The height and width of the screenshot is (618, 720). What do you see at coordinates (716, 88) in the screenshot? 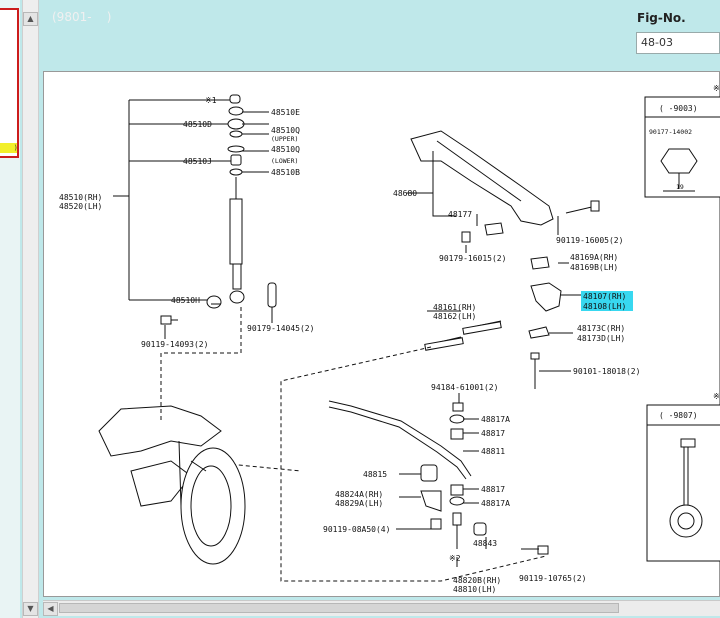
I see `inset-top-mark: ※` at bounding box center [716, 88].